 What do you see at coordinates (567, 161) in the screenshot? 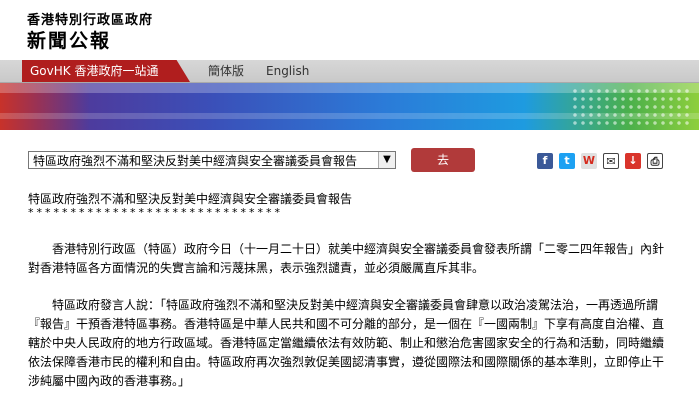
I see `twitter-icon: t` at bounding box center [567, 161].